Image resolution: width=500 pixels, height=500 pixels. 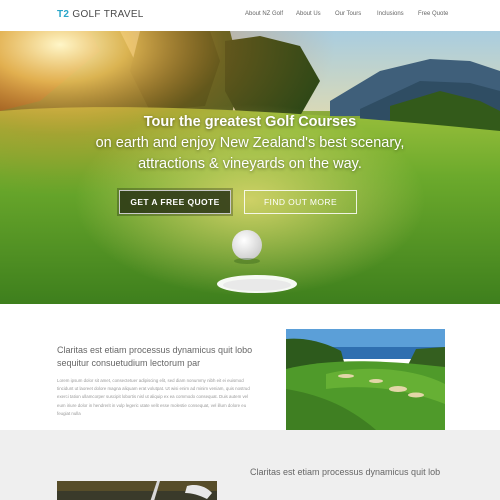 I want to click on find-out-more-button: FIND OUT MORE, so click(x=300, y=202).